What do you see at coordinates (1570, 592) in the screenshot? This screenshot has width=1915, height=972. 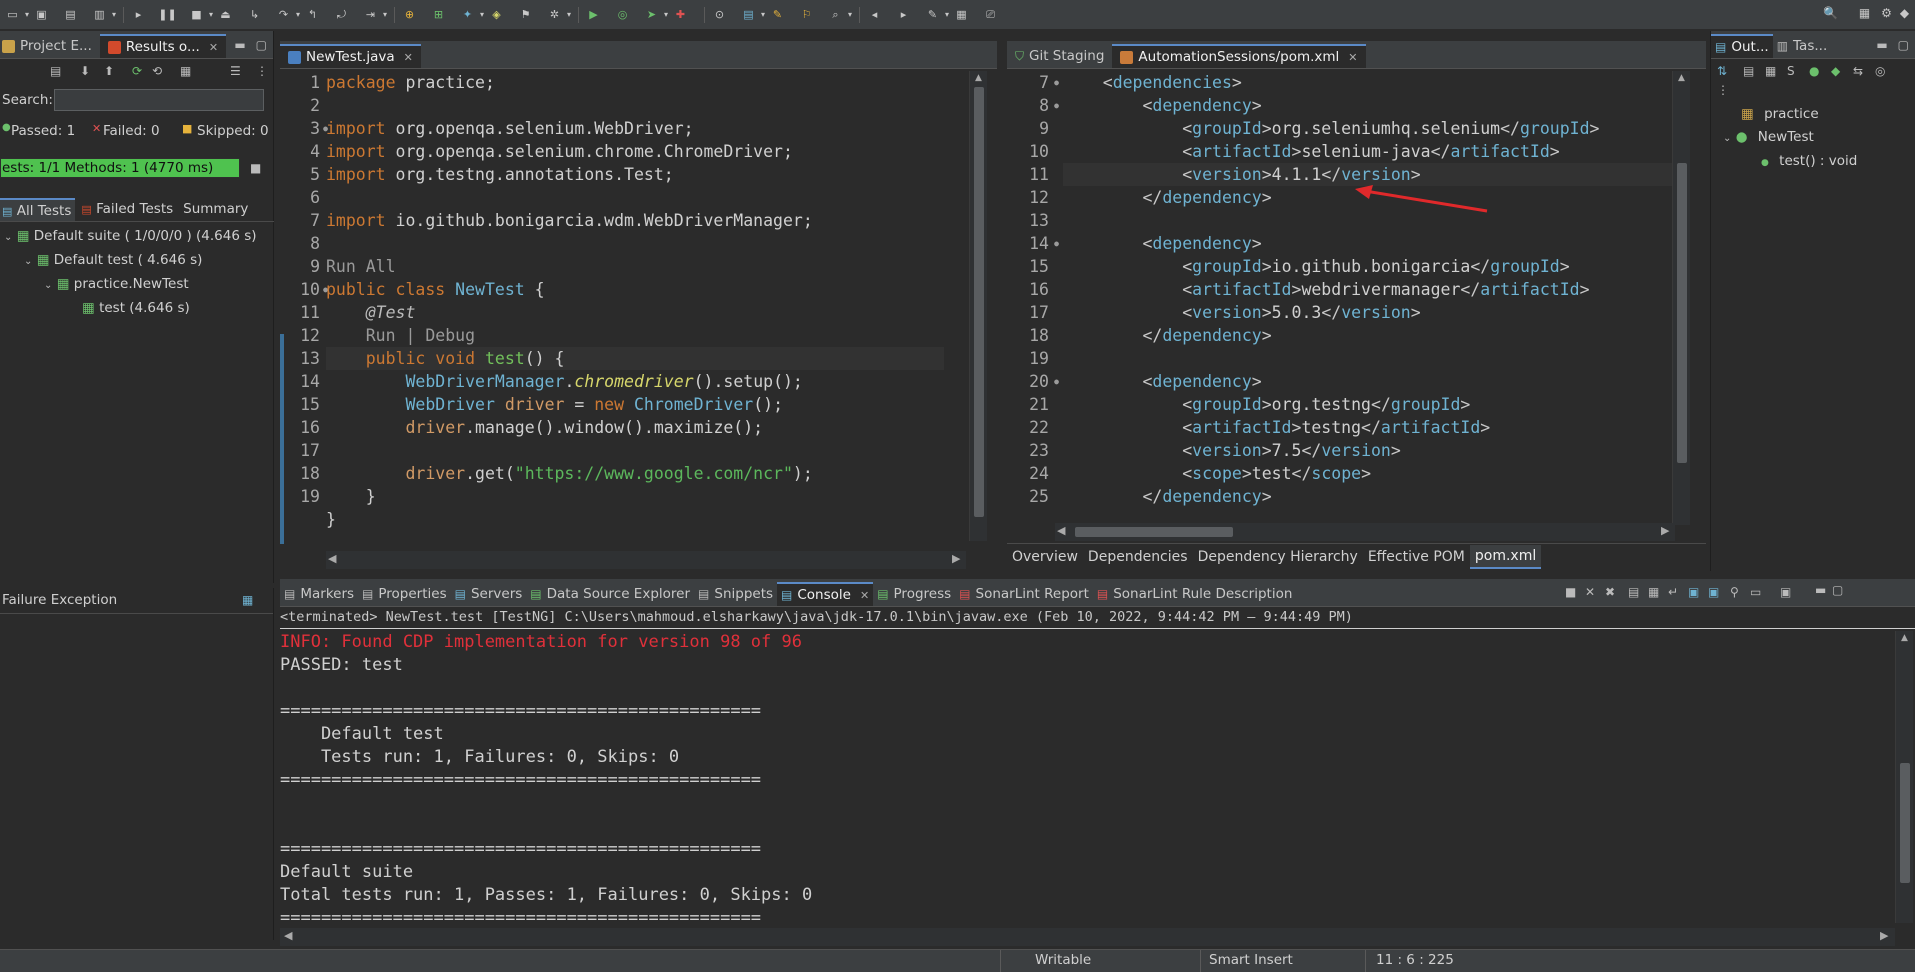 I see `terminate-icon: ■` at bounding box center [1570, 592].